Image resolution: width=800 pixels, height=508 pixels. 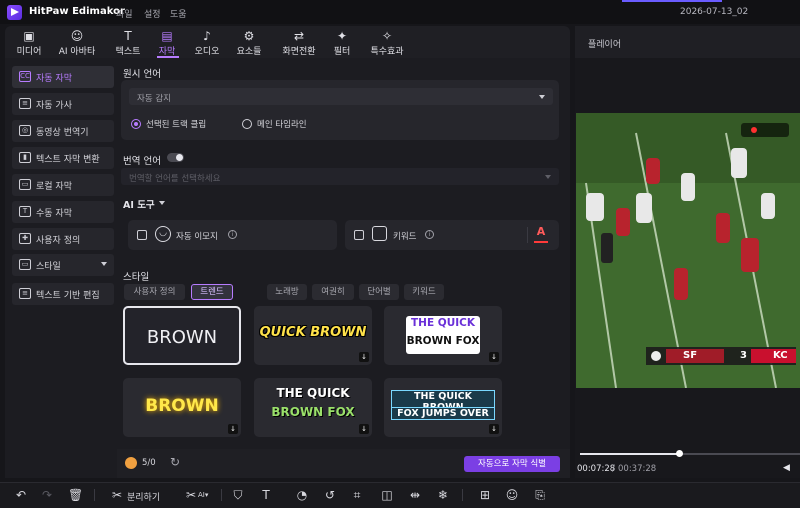 What do you see at coordinates (47, 495) in the screenshot?
I see `redo-icon: ↷` at bounding box center [47, 495].